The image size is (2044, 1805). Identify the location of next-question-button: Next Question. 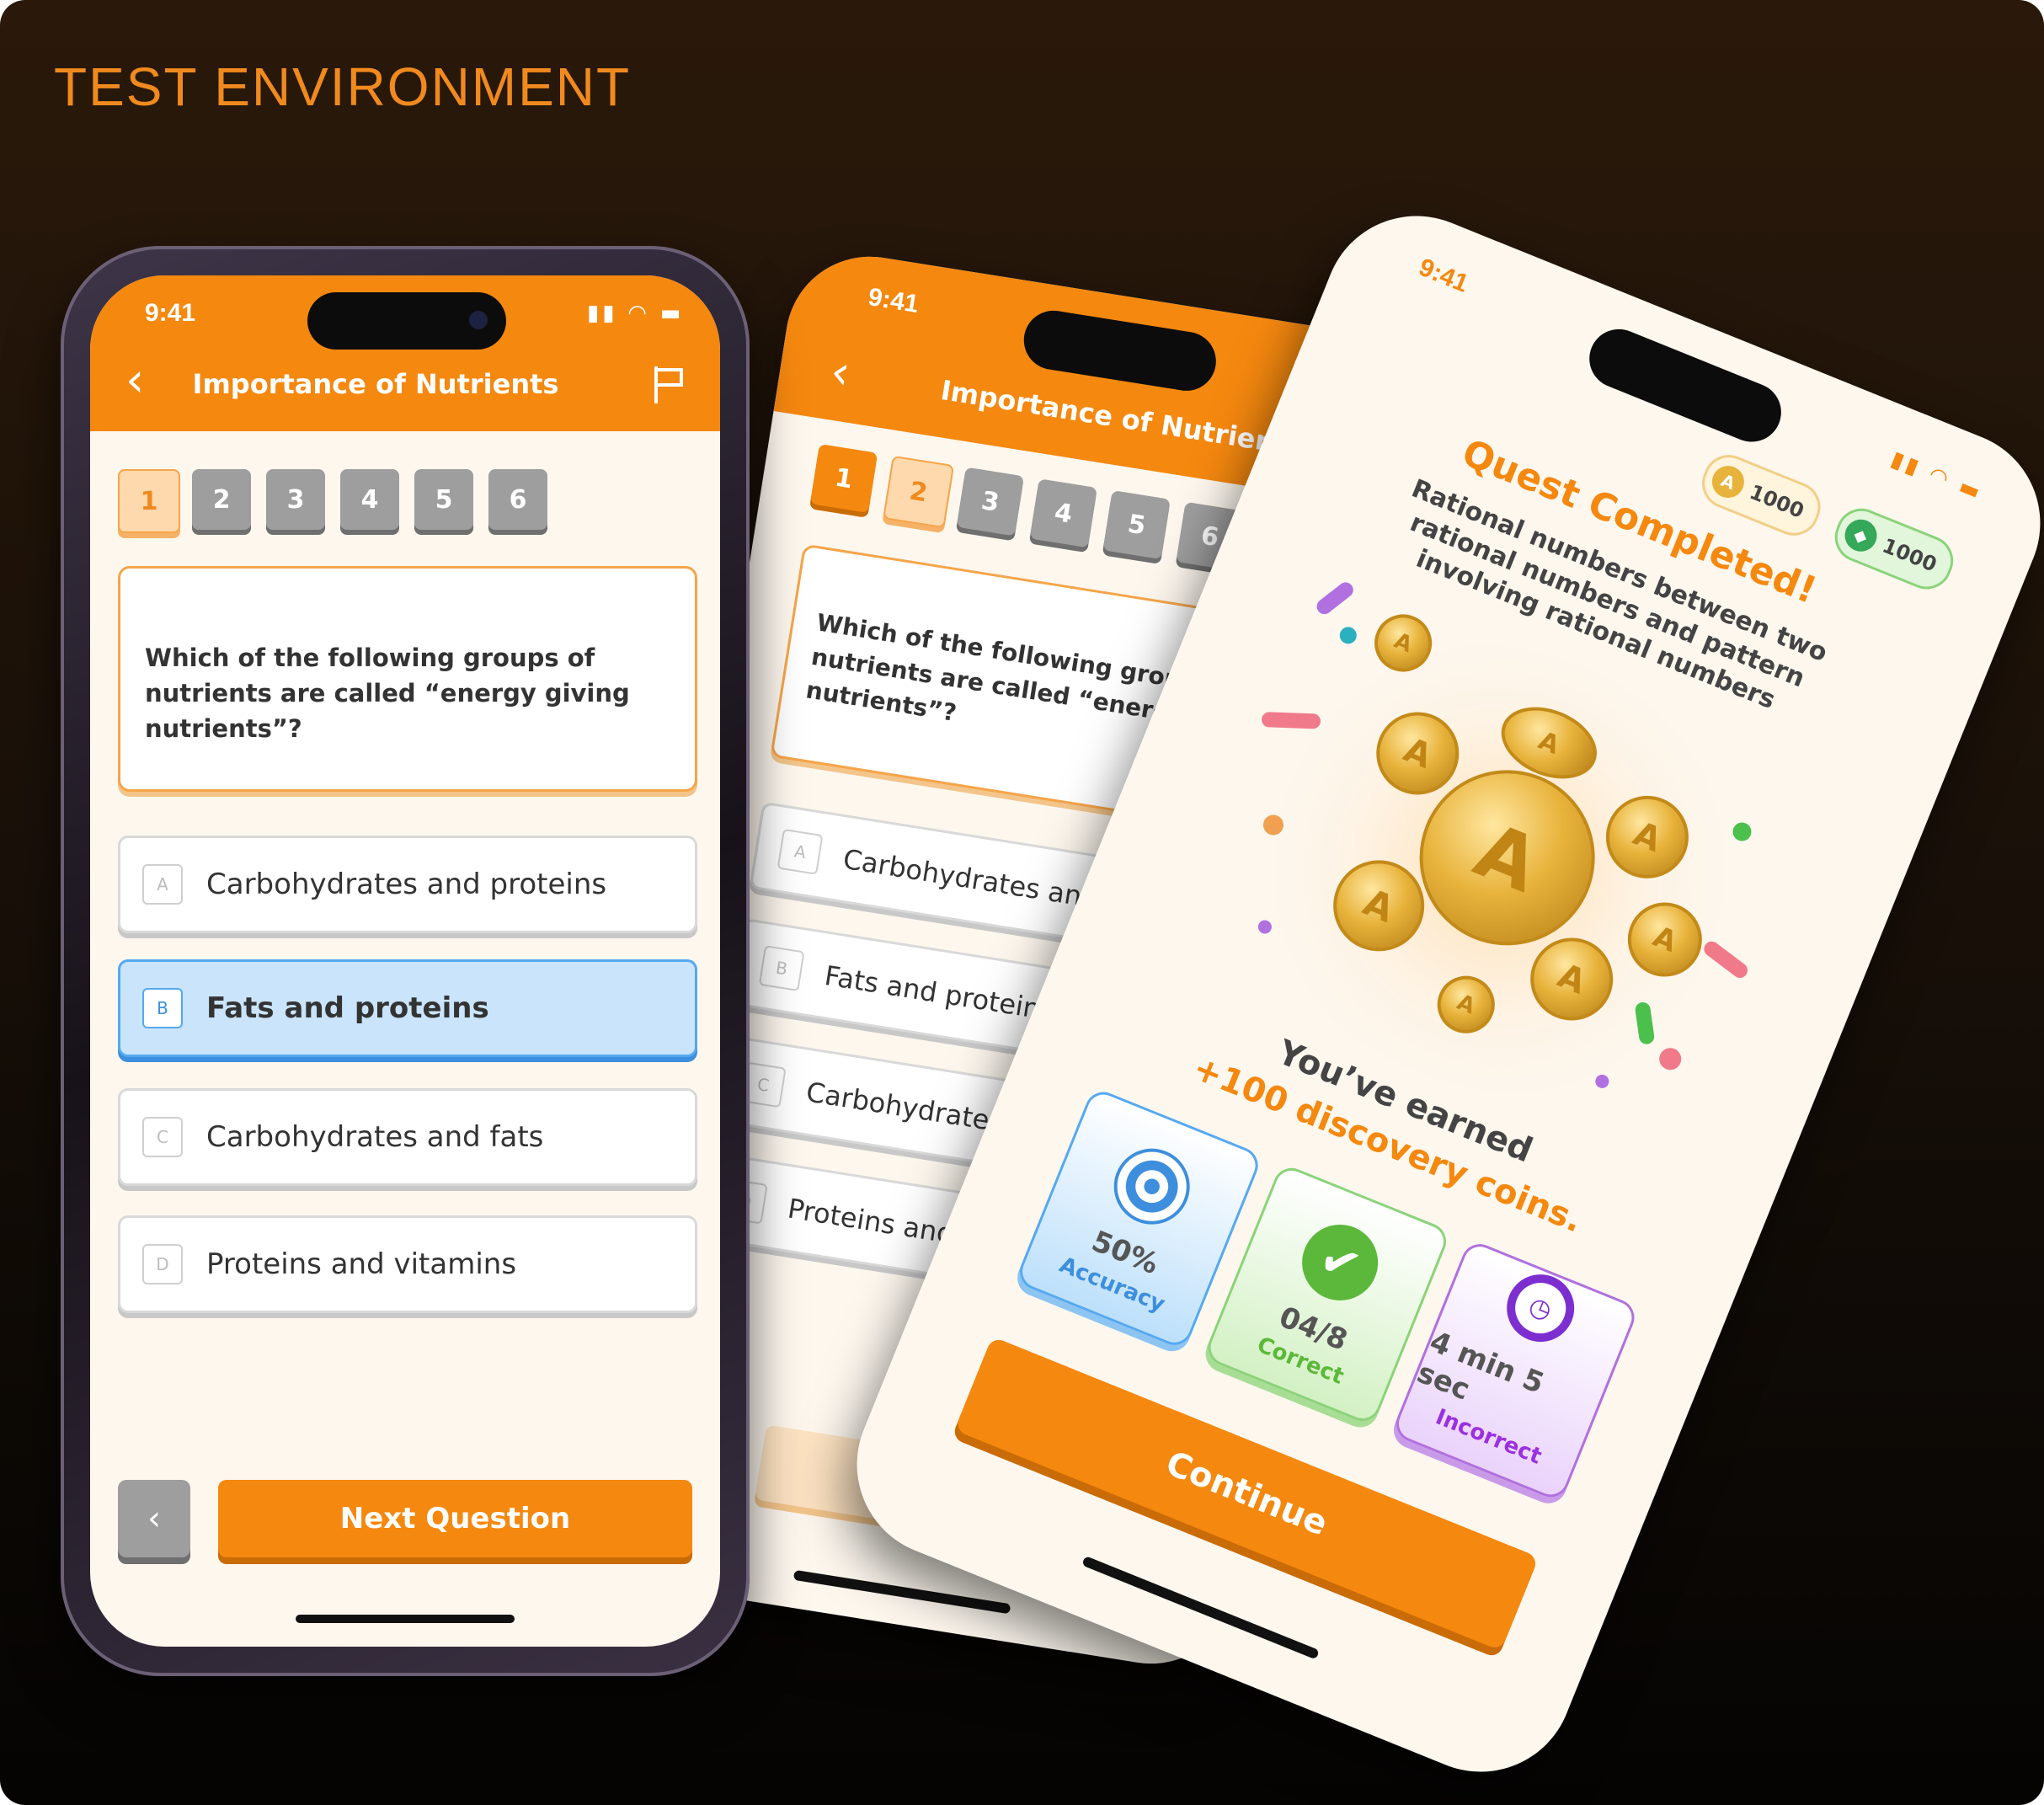
(455, 1518).